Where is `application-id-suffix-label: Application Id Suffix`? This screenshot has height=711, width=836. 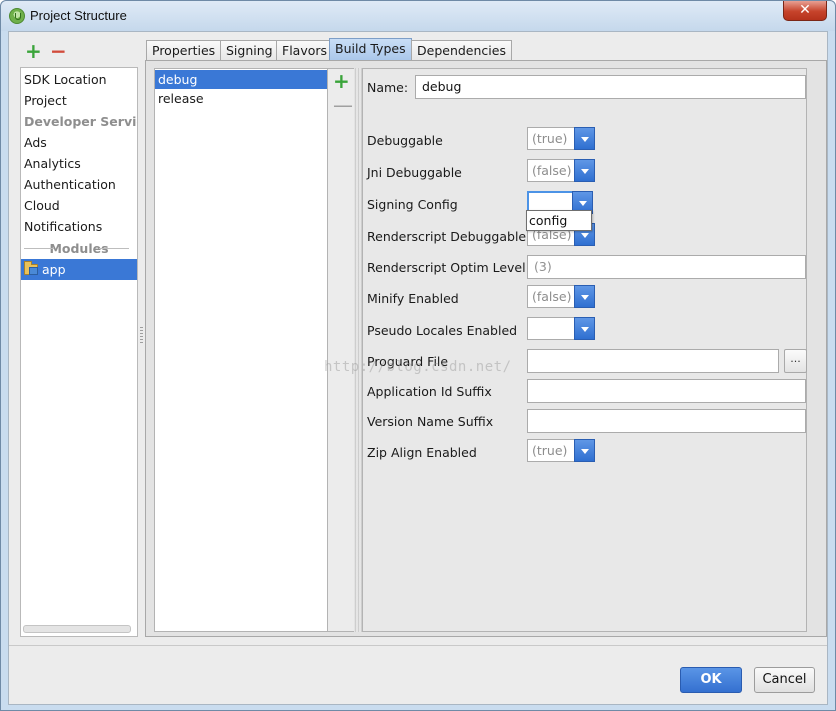
application-id-suffix-label: Application Id Suffix is located at coordinates (429, 391).